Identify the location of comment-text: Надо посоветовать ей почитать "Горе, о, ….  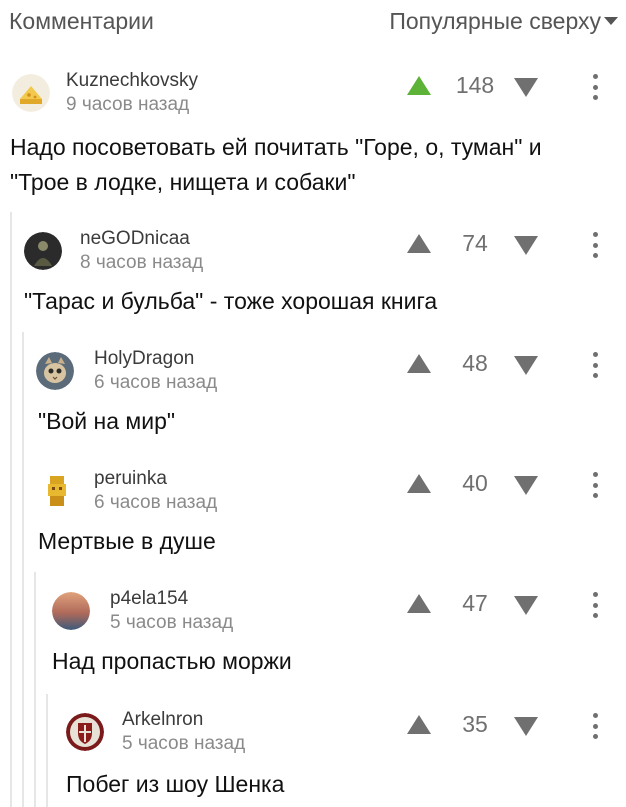
(279, 164).